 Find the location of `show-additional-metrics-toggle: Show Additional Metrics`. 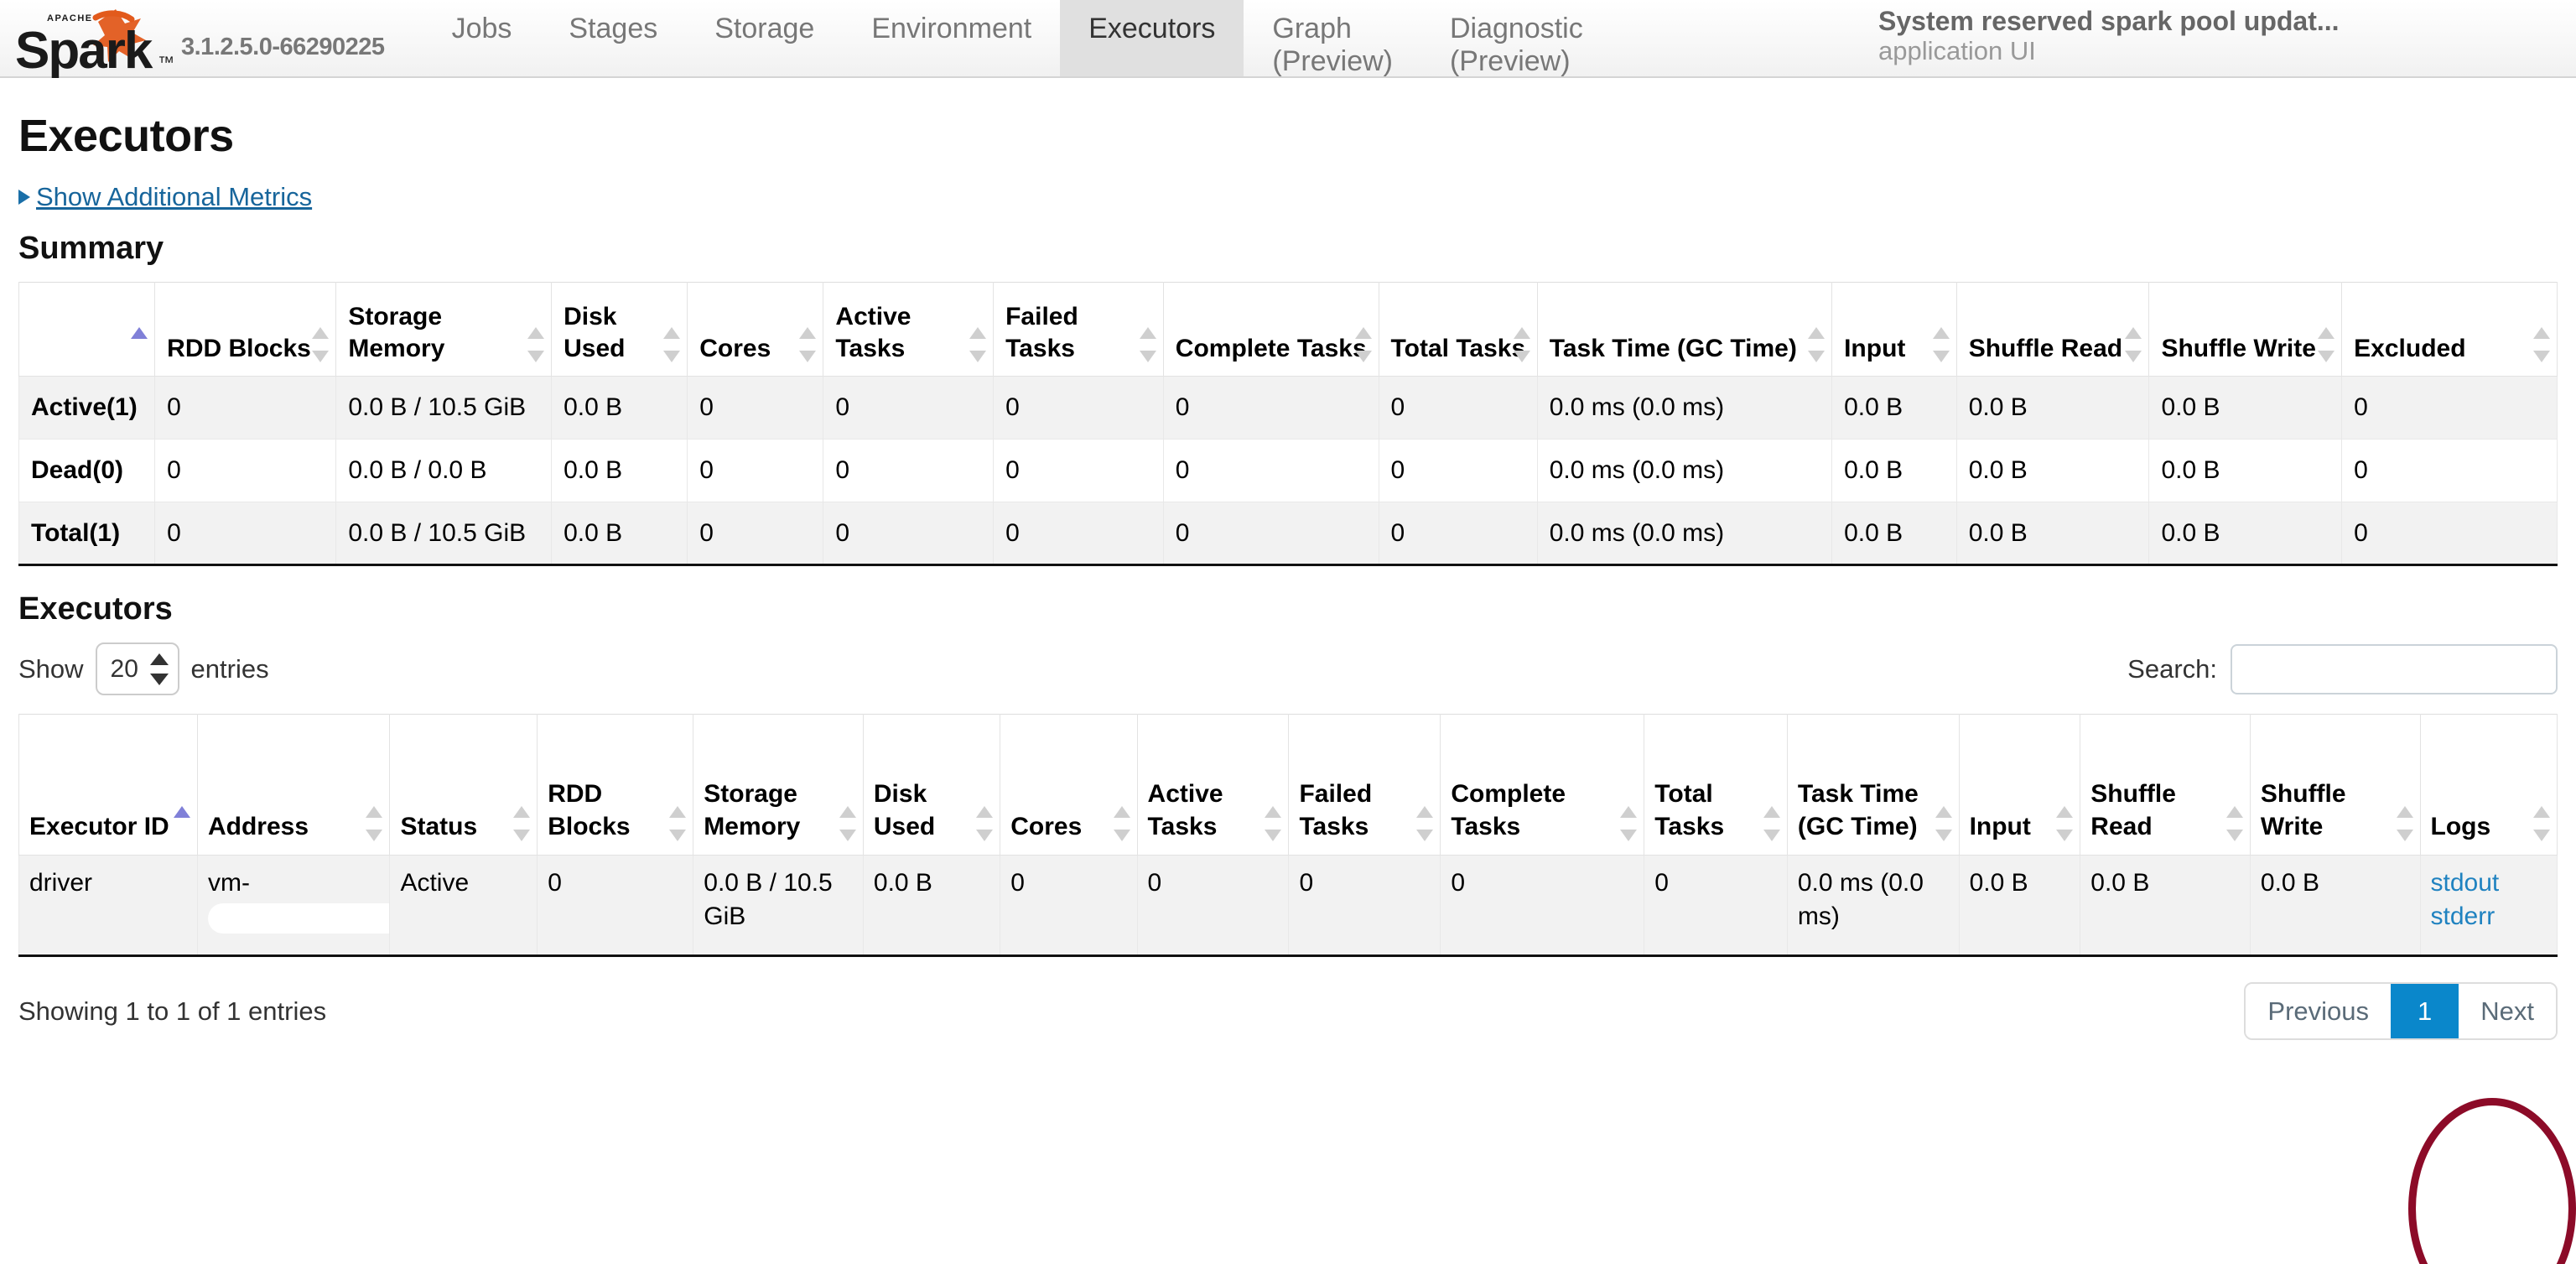

show-additional-metrics-toggle: Show Additional Metrics is located at coordinates (1297, 197).